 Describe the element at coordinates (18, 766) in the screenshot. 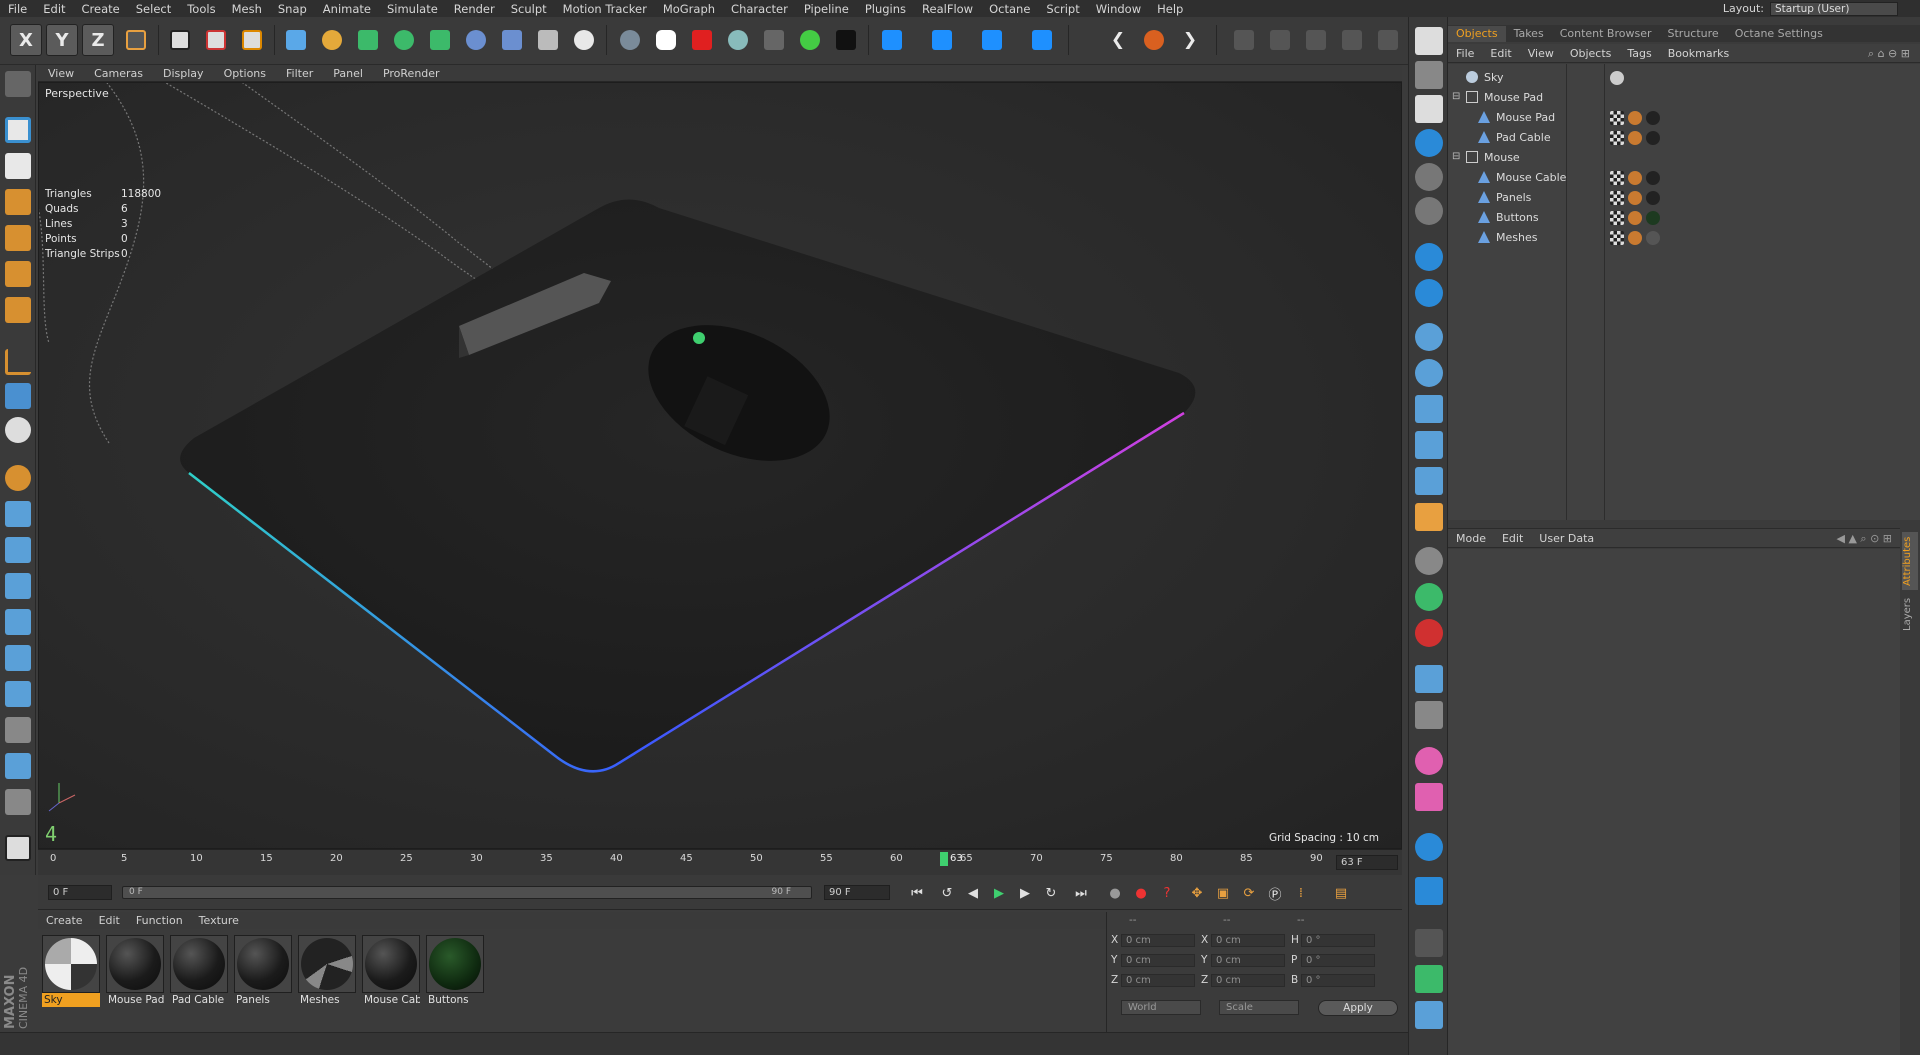

I see `line-cut-icon` at that location.